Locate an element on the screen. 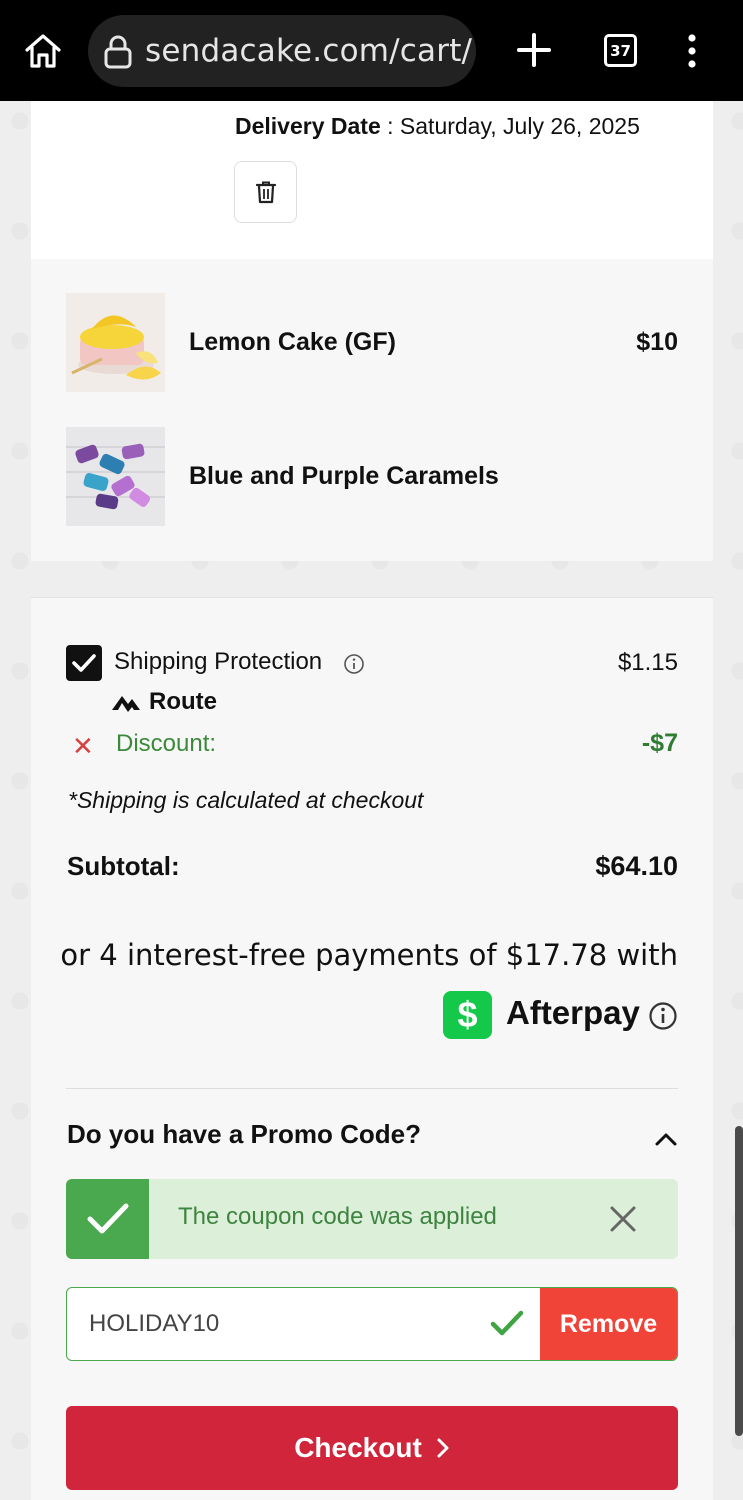  checkmark-icon is located at coordinates (84, 663).